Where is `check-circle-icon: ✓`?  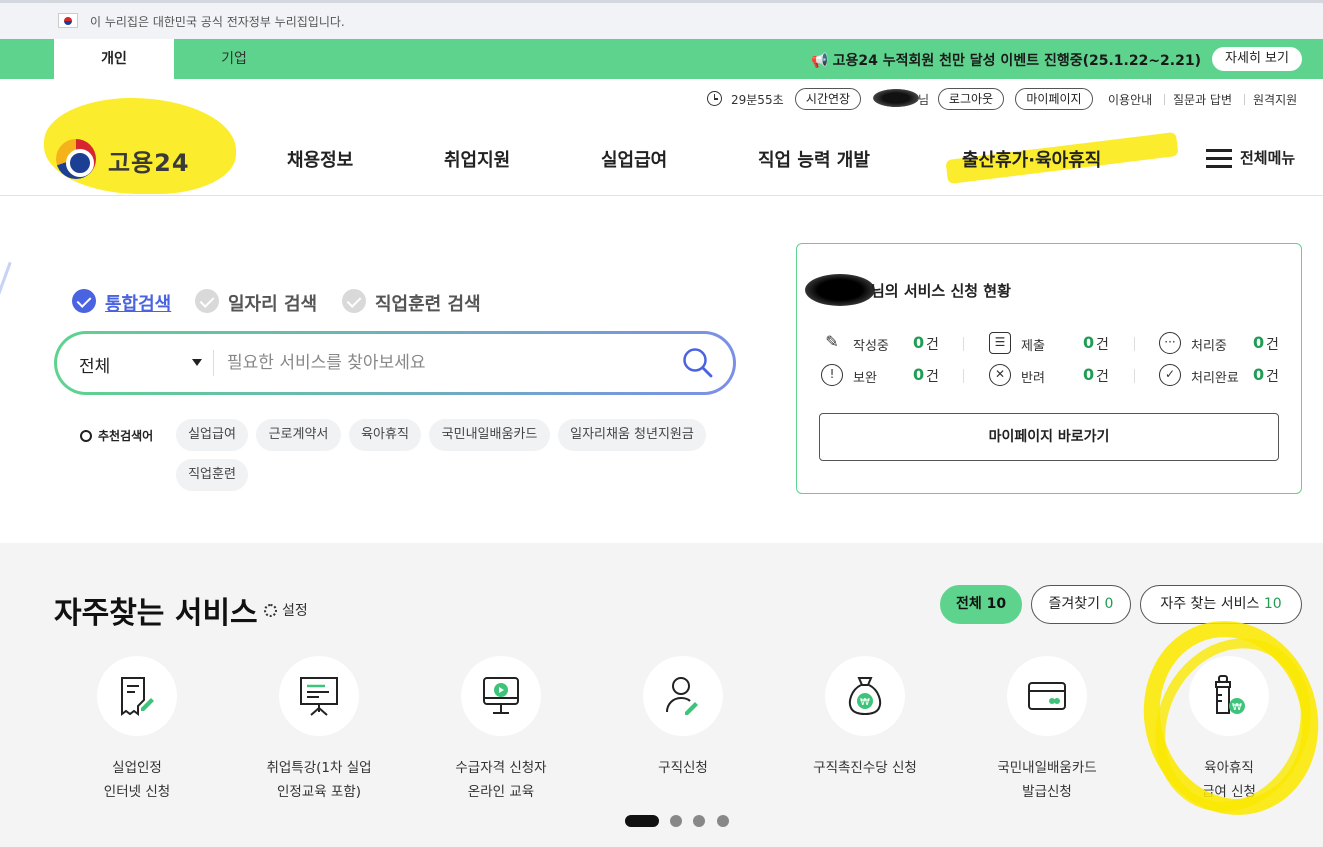
check-circle-icon: ✓ is located at coordinates (1170, 375).